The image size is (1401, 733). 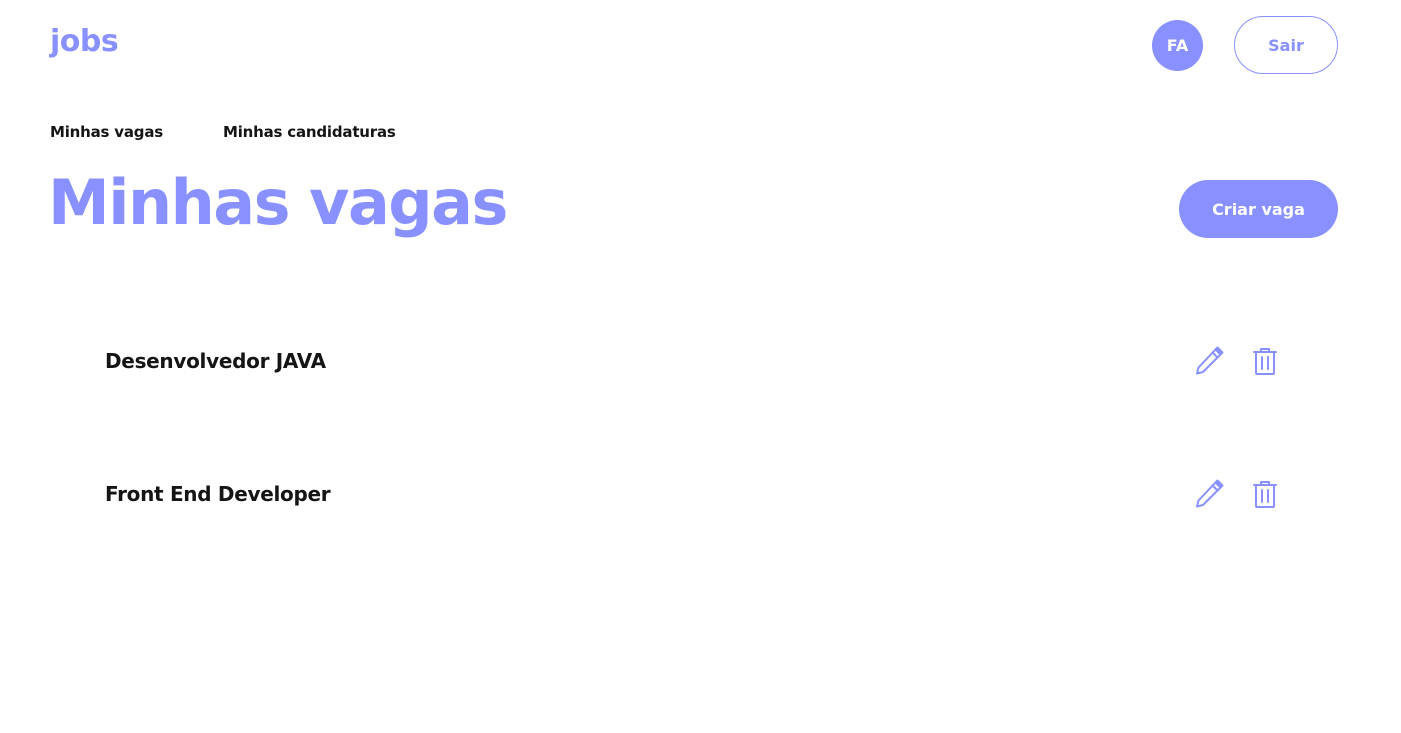 What do you see at coordinates (1258, 209) in the screenshot?
I see `create-job-button: Criar vaga` at bounding box center [1258, 209].